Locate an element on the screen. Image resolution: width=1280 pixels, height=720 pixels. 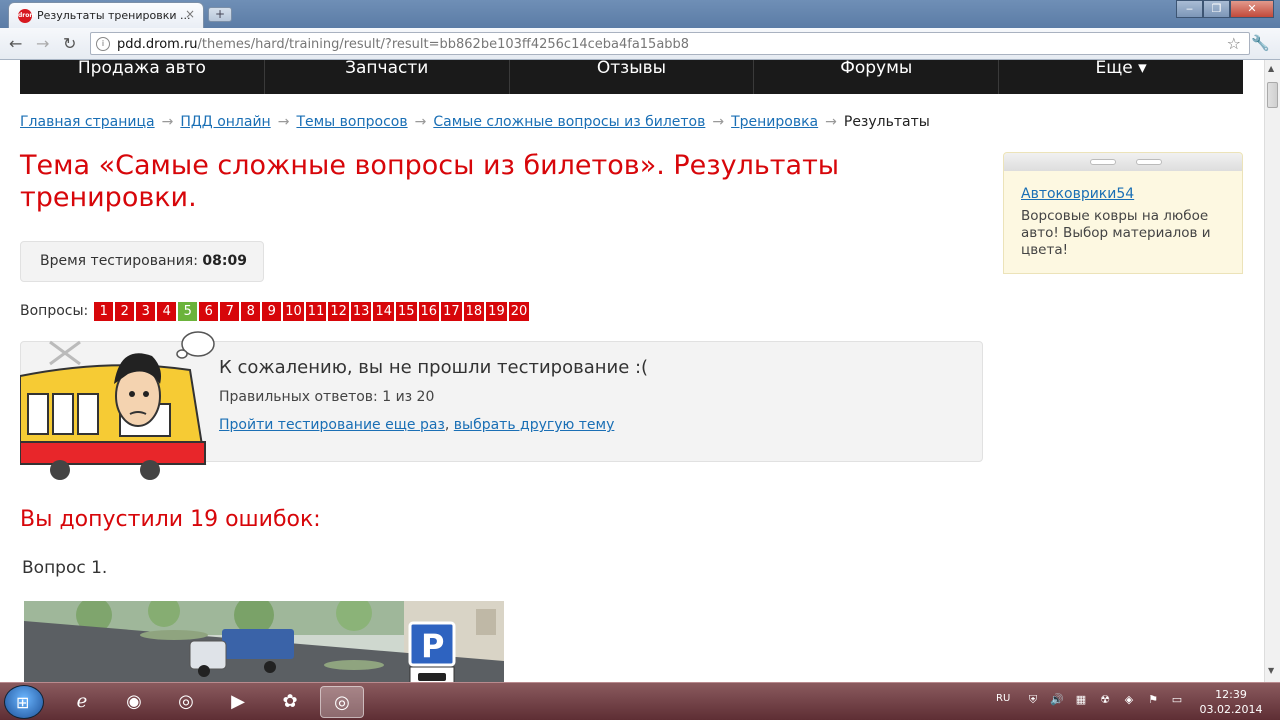
question-number-12: 12 is located at coordinates (338, 311).